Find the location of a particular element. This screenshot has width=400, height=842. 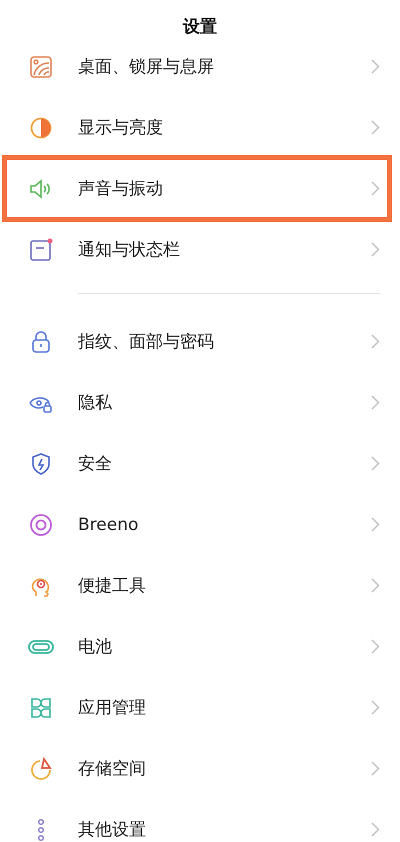

speaker-icon is located at coordinates (40, 188).